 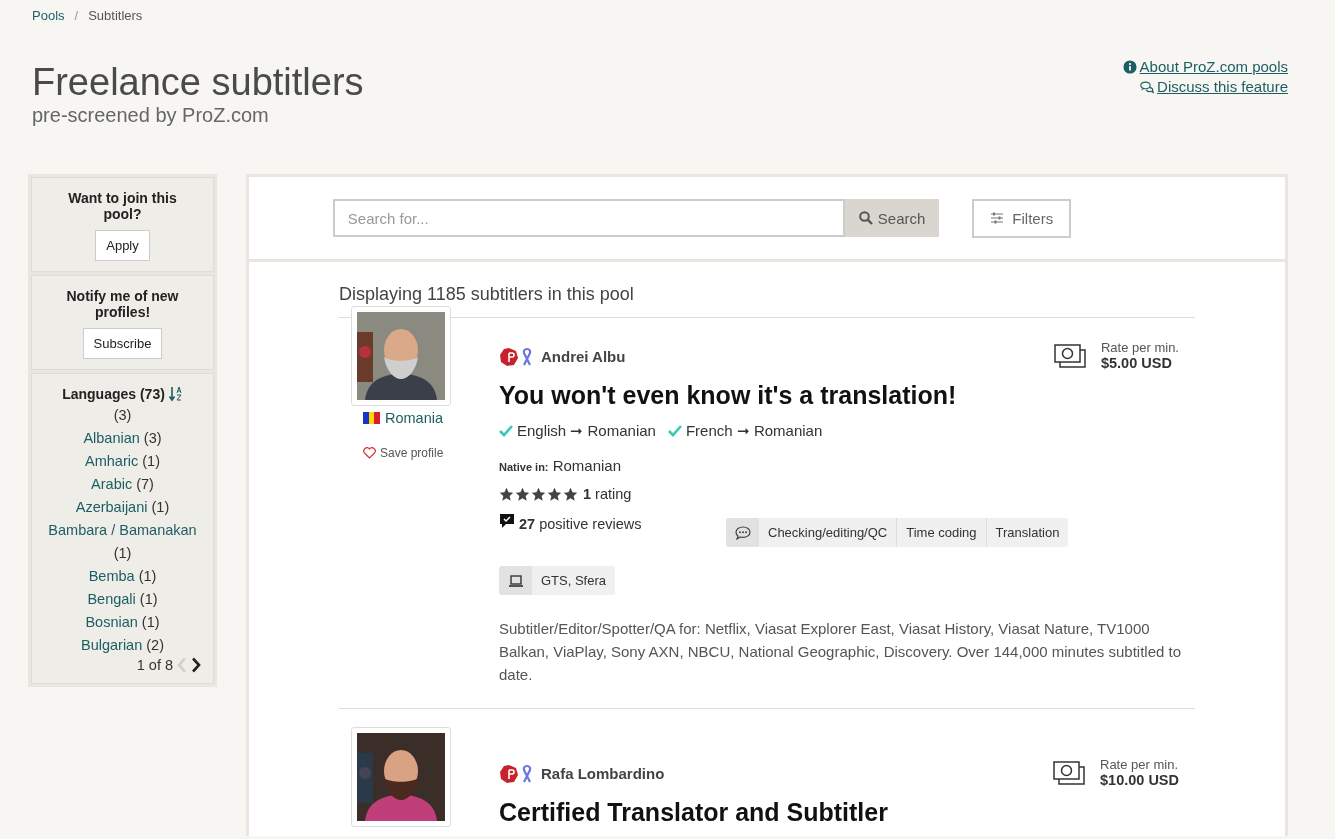 What do you see at coordinates (122, 542) in the screenshot?
I see `language-item: Bambara / Bamanakan (1)` at bounding box center [122, 542].